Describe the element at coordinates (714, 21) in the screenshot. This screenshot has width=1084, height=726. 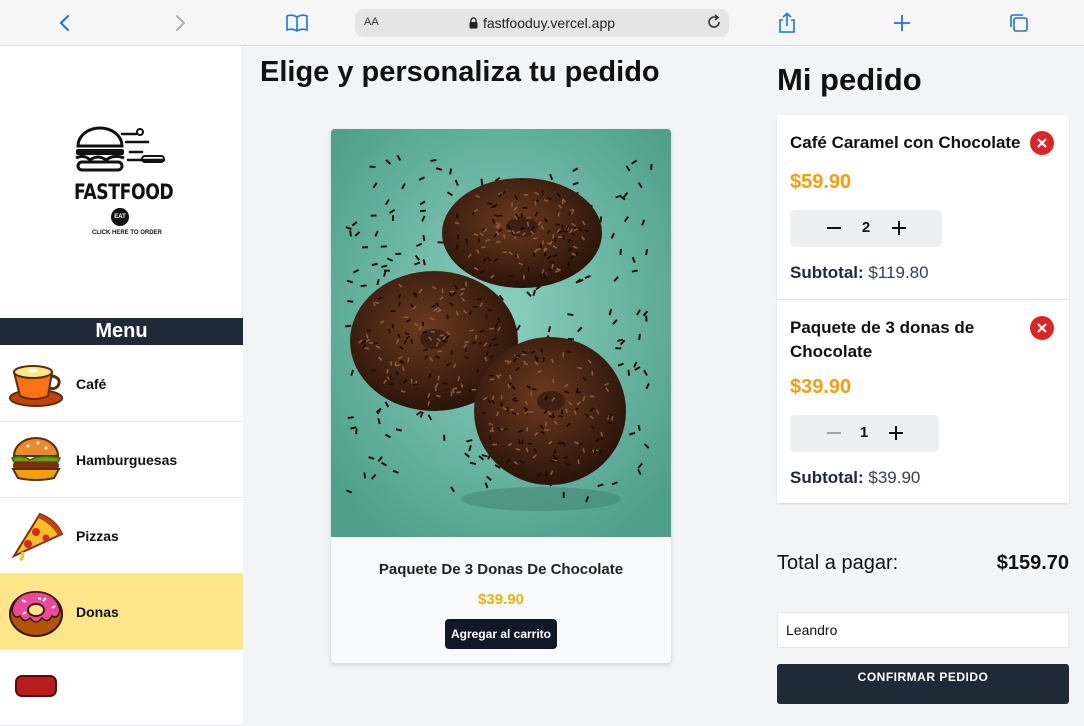
I see `reload-icon` at that location.